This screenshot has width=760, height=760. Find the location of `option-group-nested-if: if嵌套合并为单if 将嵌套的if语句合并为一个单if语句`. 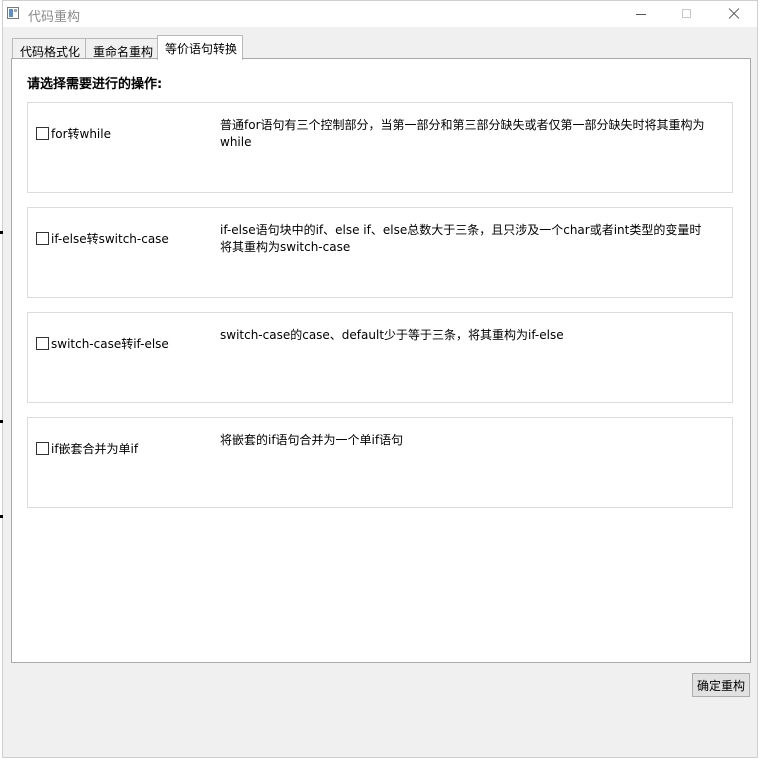

option-group-nested-if: if嵌套合并为单if 将嵌套的if语句合并为一个单if语句 is located at coordinates (380, 462).